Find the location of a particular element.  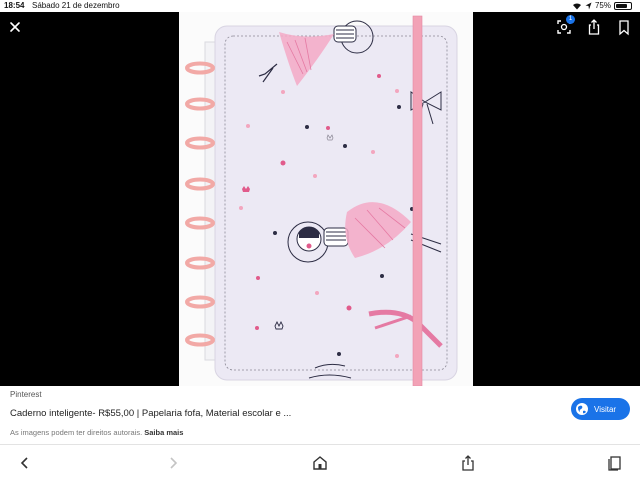

battery-icon is located at coordinates (623, 5).